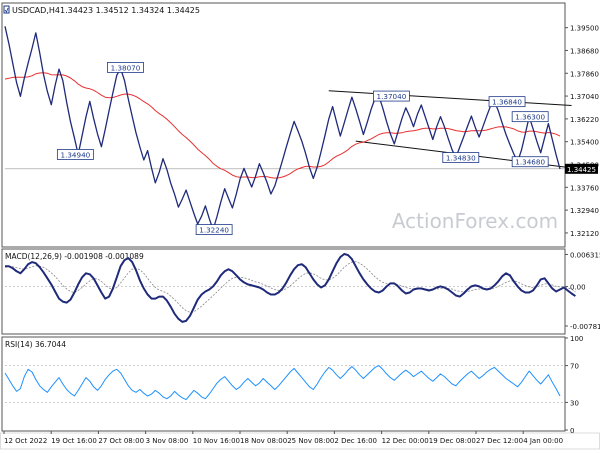 This screenshot has height=454, width=600. What do you see at coordinates (214, 230) in the screenshot?
I see `price-annotation-label: 1.32240` at bounding box center [214, 230].